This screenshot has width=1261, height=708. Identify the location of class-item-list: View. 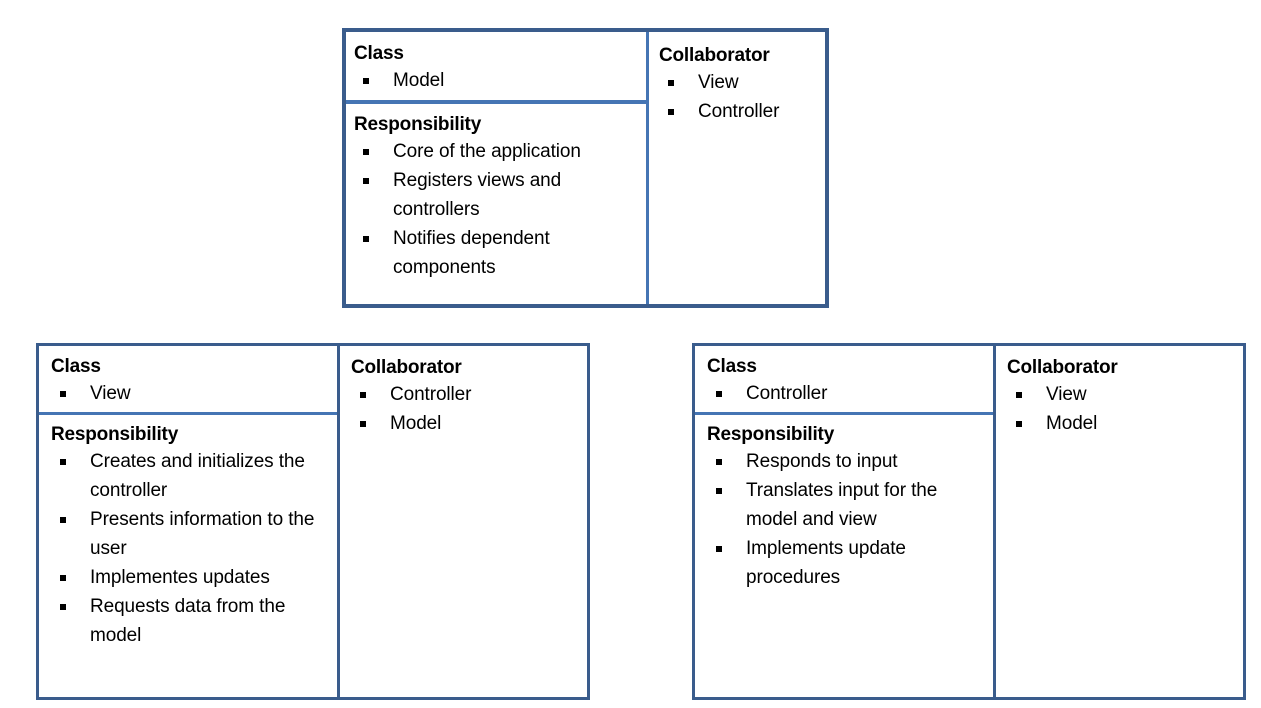
(194, 393).